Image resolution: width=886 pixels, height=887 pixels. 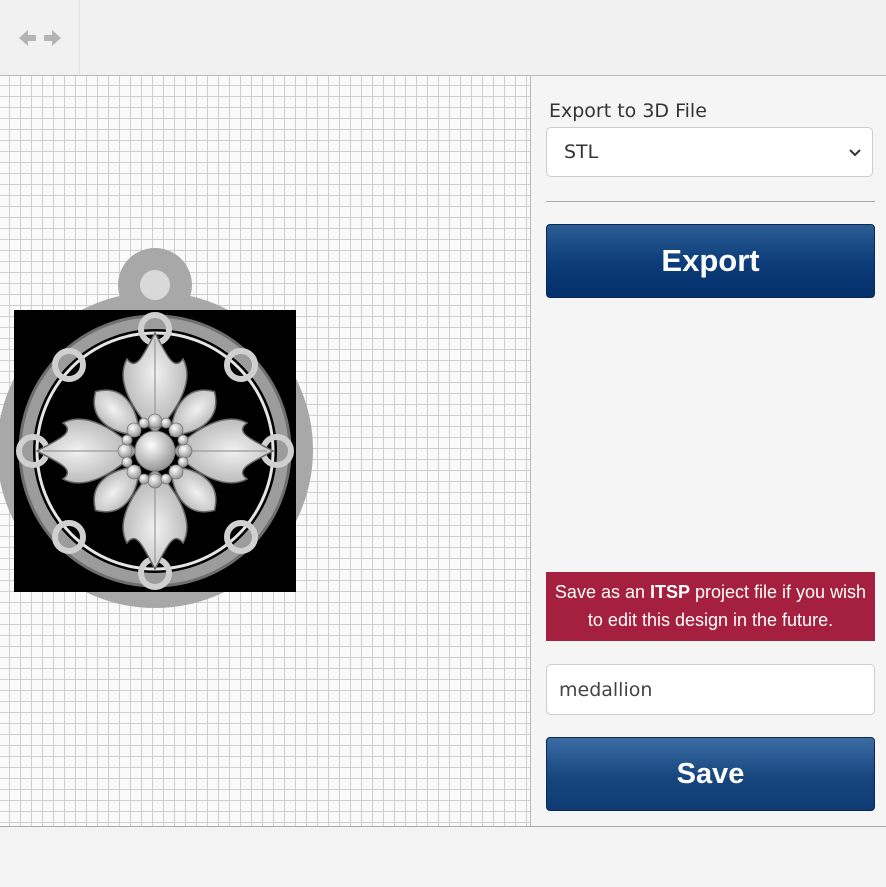 I want to click on bottom-bar, so click(x=443, y=856).